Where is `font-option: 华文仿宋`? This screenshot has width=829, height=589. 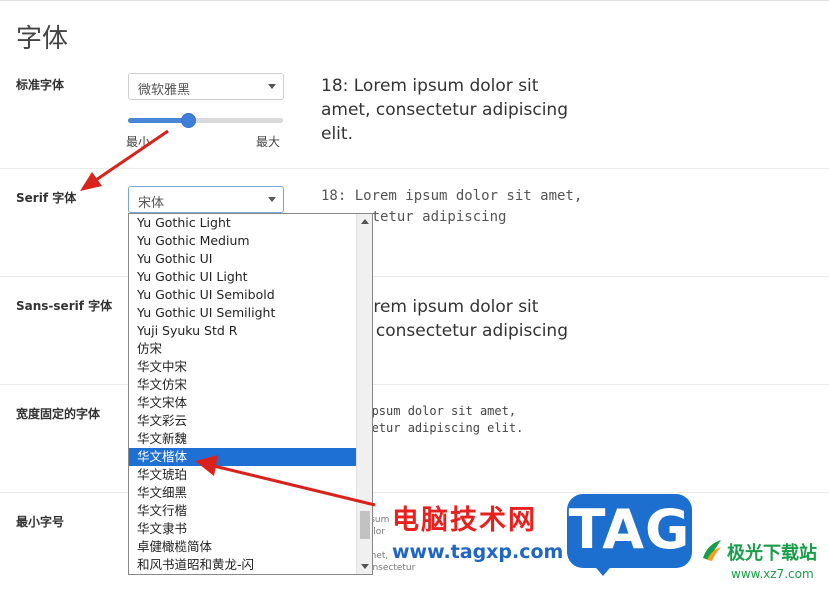 font-option: 华文仿宋 is located at coordinates (243, 385).